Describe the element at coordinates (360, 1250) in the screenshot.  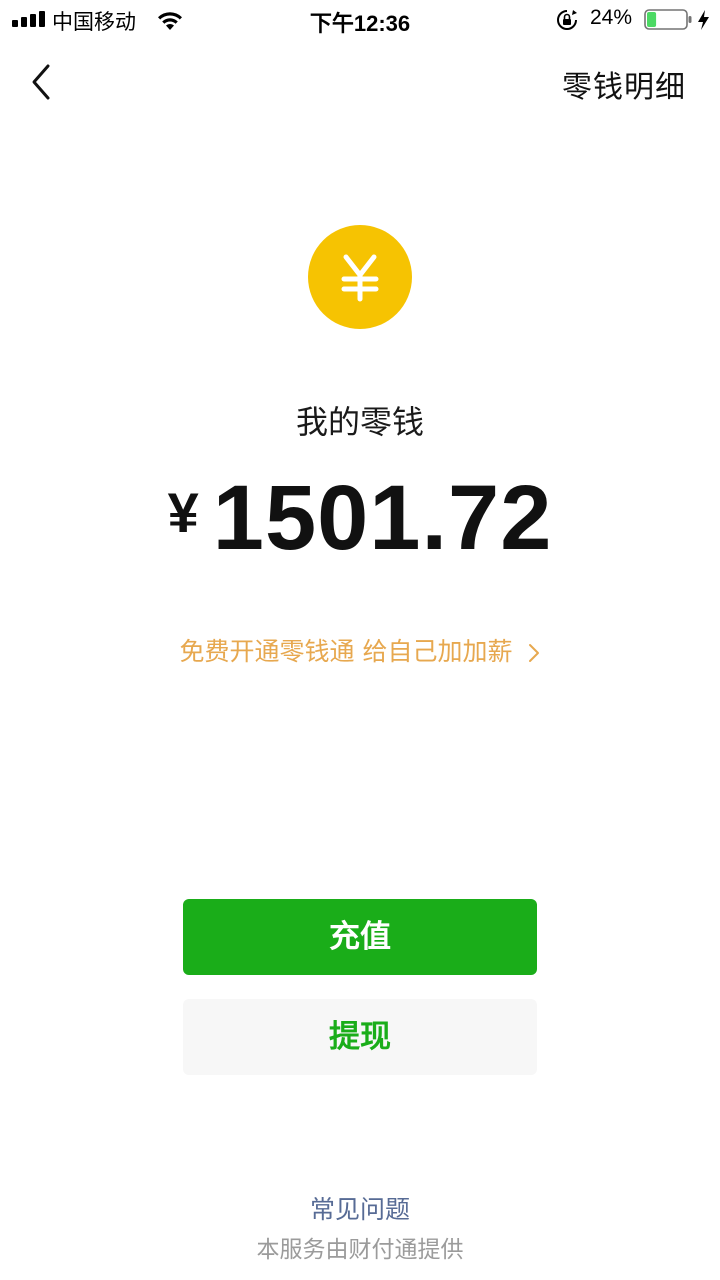
I see `provider-note: 本服务由财付通提供` at that location.